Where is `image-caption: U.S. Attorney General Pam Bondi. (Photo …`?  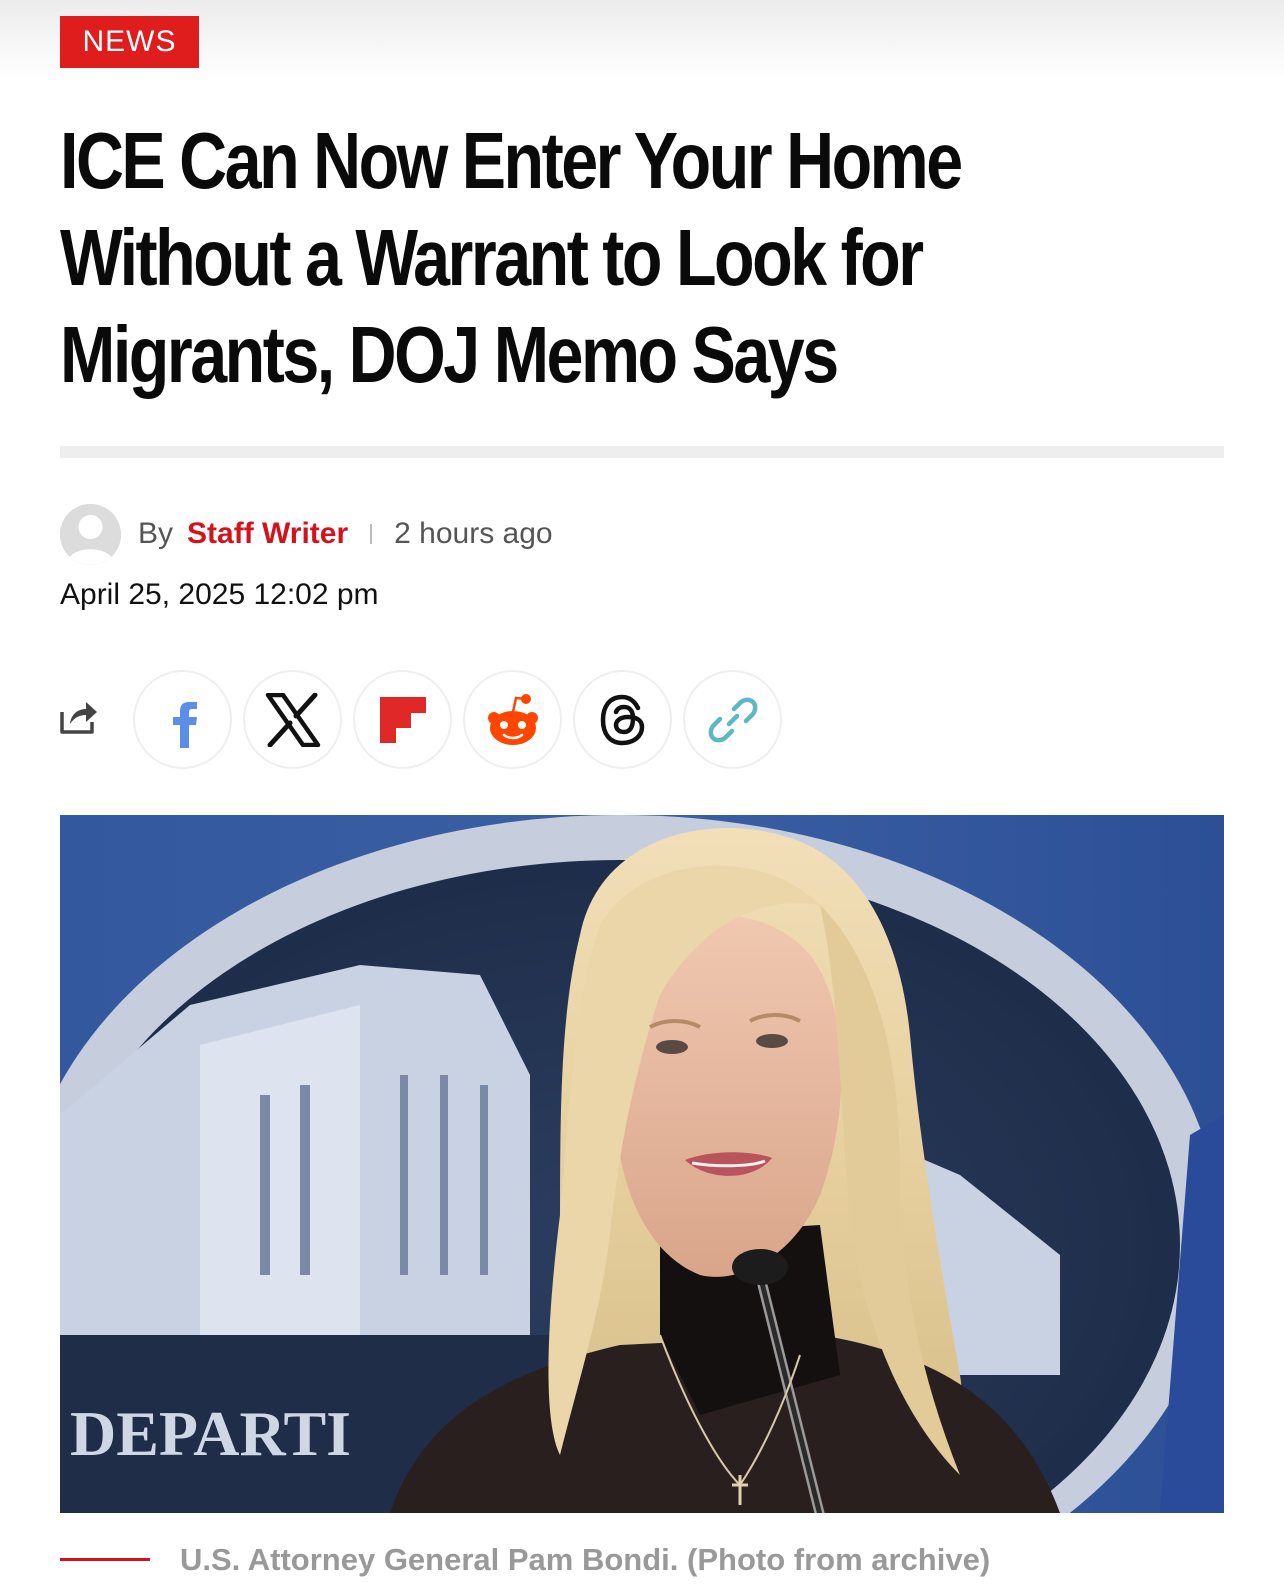 image-caption: U.S. Attorney General Pam Bondi. (Photo … is located at coordinates (585, 1559).